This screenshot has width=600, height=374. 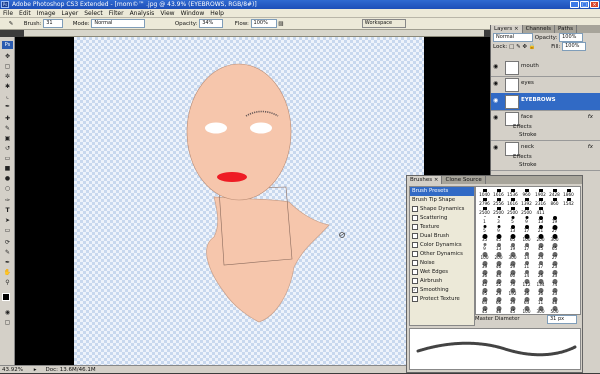 I want to click on eyedropper-tool-icon: ✒, so click(x=7, y=263).